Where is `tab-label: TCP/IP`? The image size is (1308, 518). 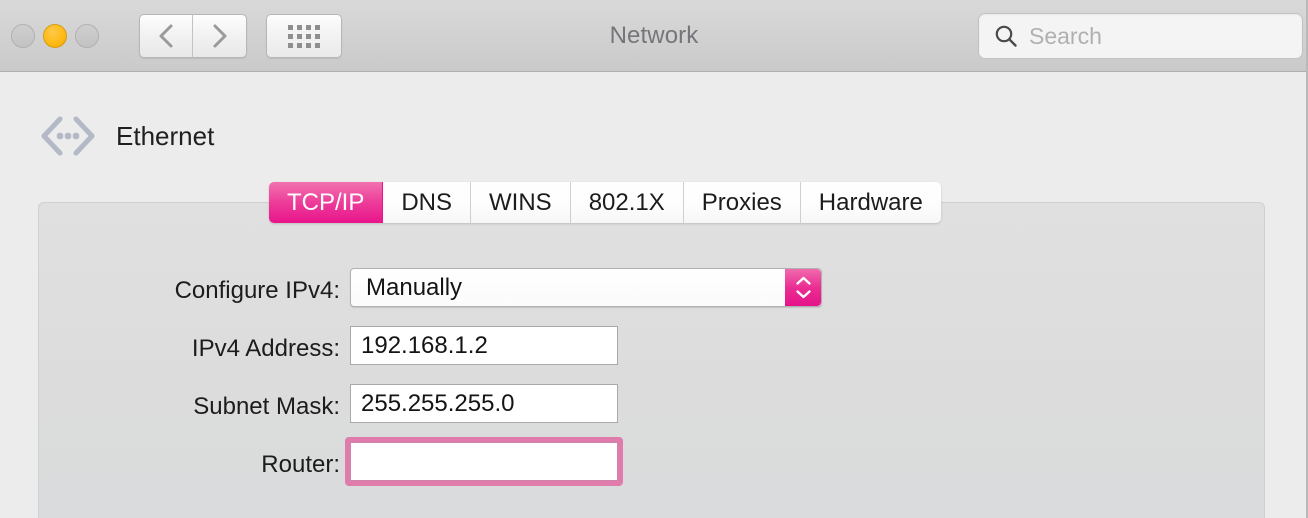 tab-label: TCP/IP is located at coordinates (326, 202).